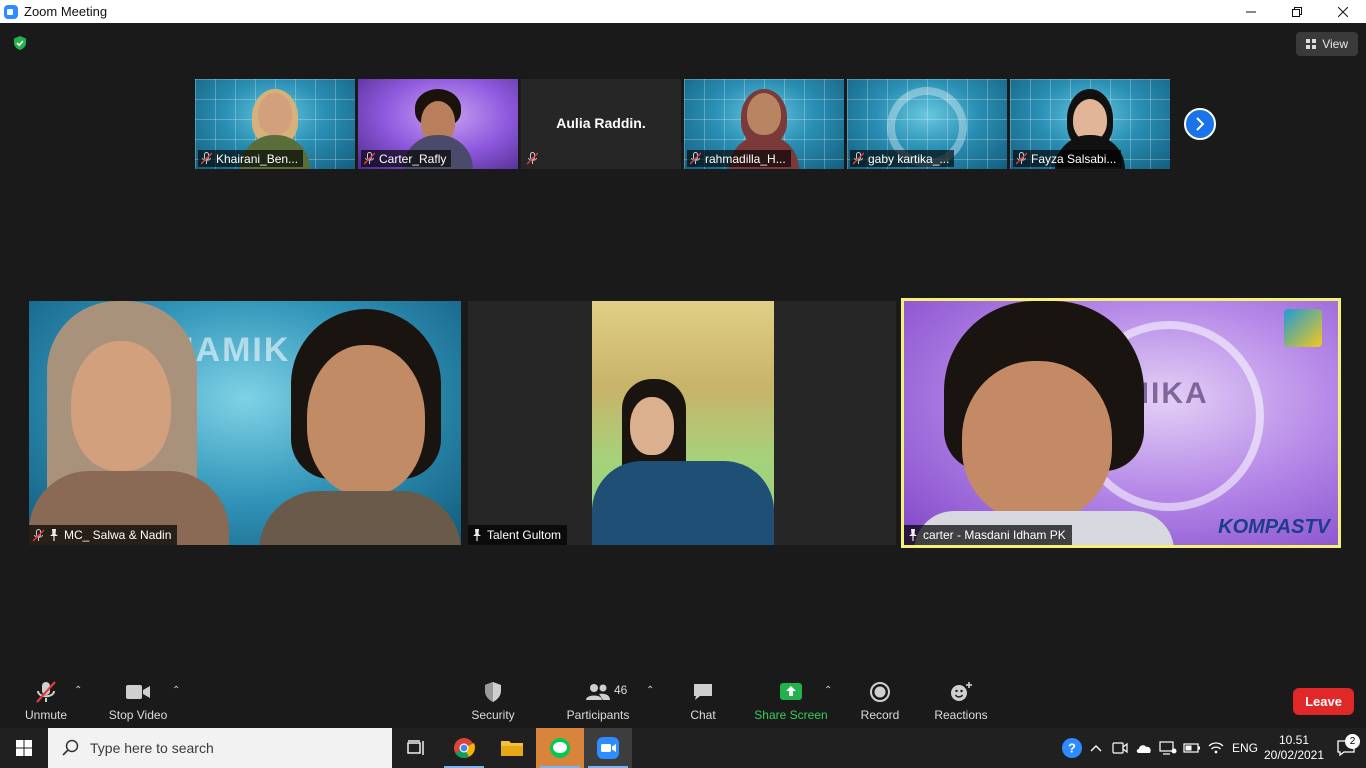 This screenshot has width=1366, height=768. What do you see at coordinates (1297, 11) in the screenshot?
I see `restore-button` at bounding box center [1297, 11].